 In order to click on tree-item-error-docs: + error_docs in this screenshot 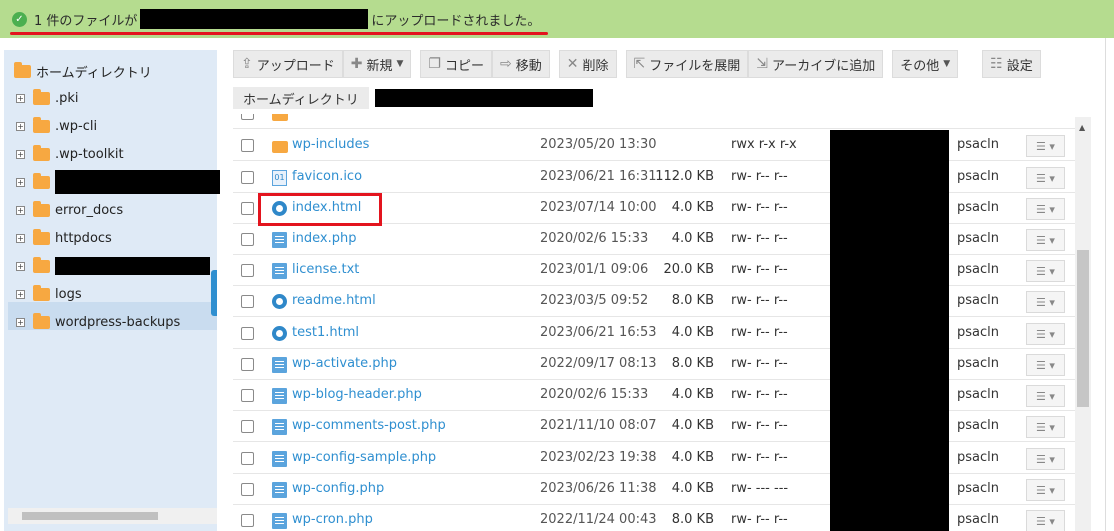, I will do `click(69, 210)`.